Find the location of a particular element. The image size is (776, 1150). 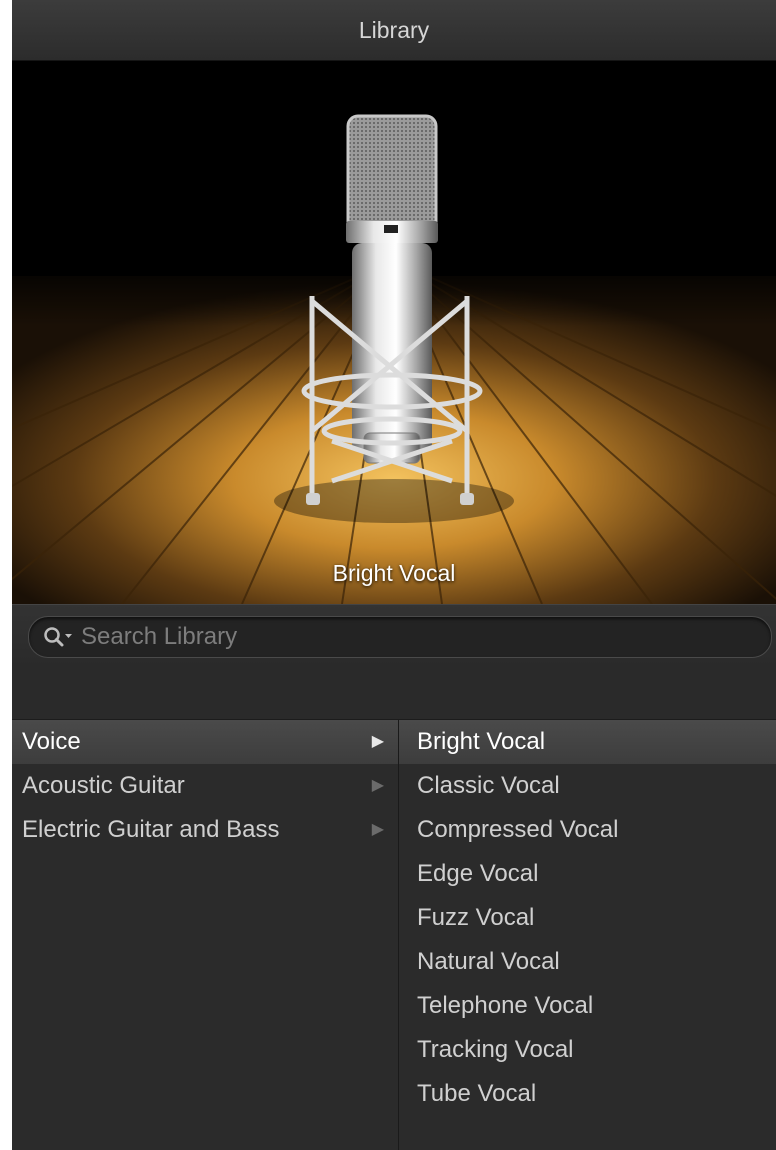

search-input is located at coordinates (411, 637).